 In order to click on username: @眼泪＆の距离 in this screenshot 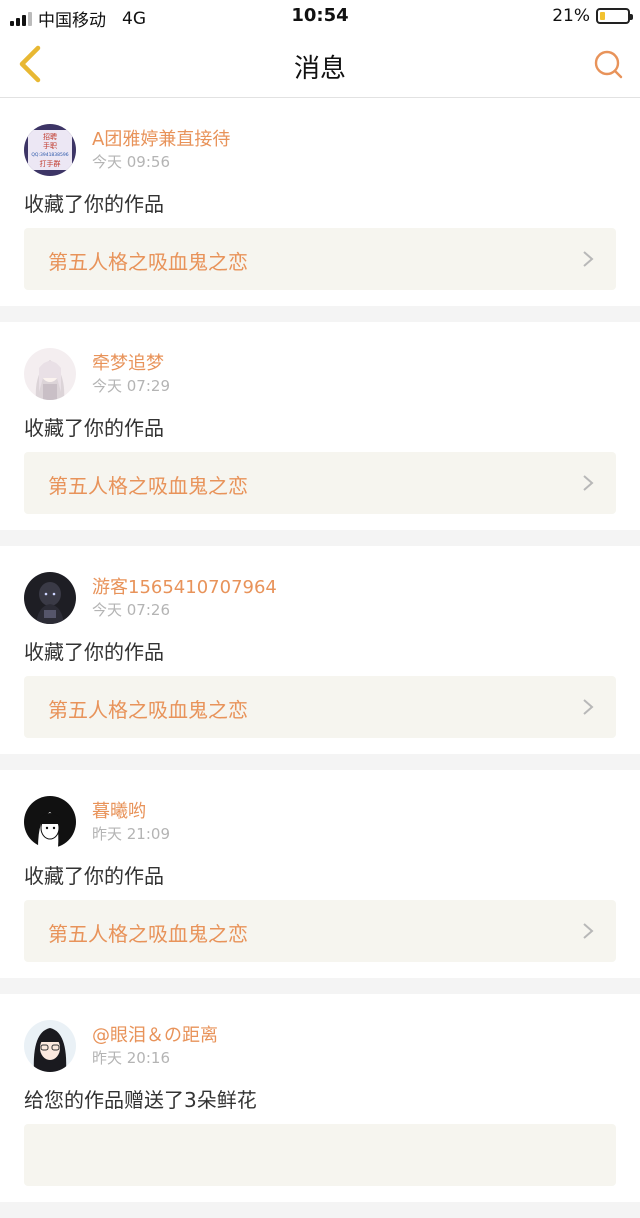, I will do `click(155, 1034)`.